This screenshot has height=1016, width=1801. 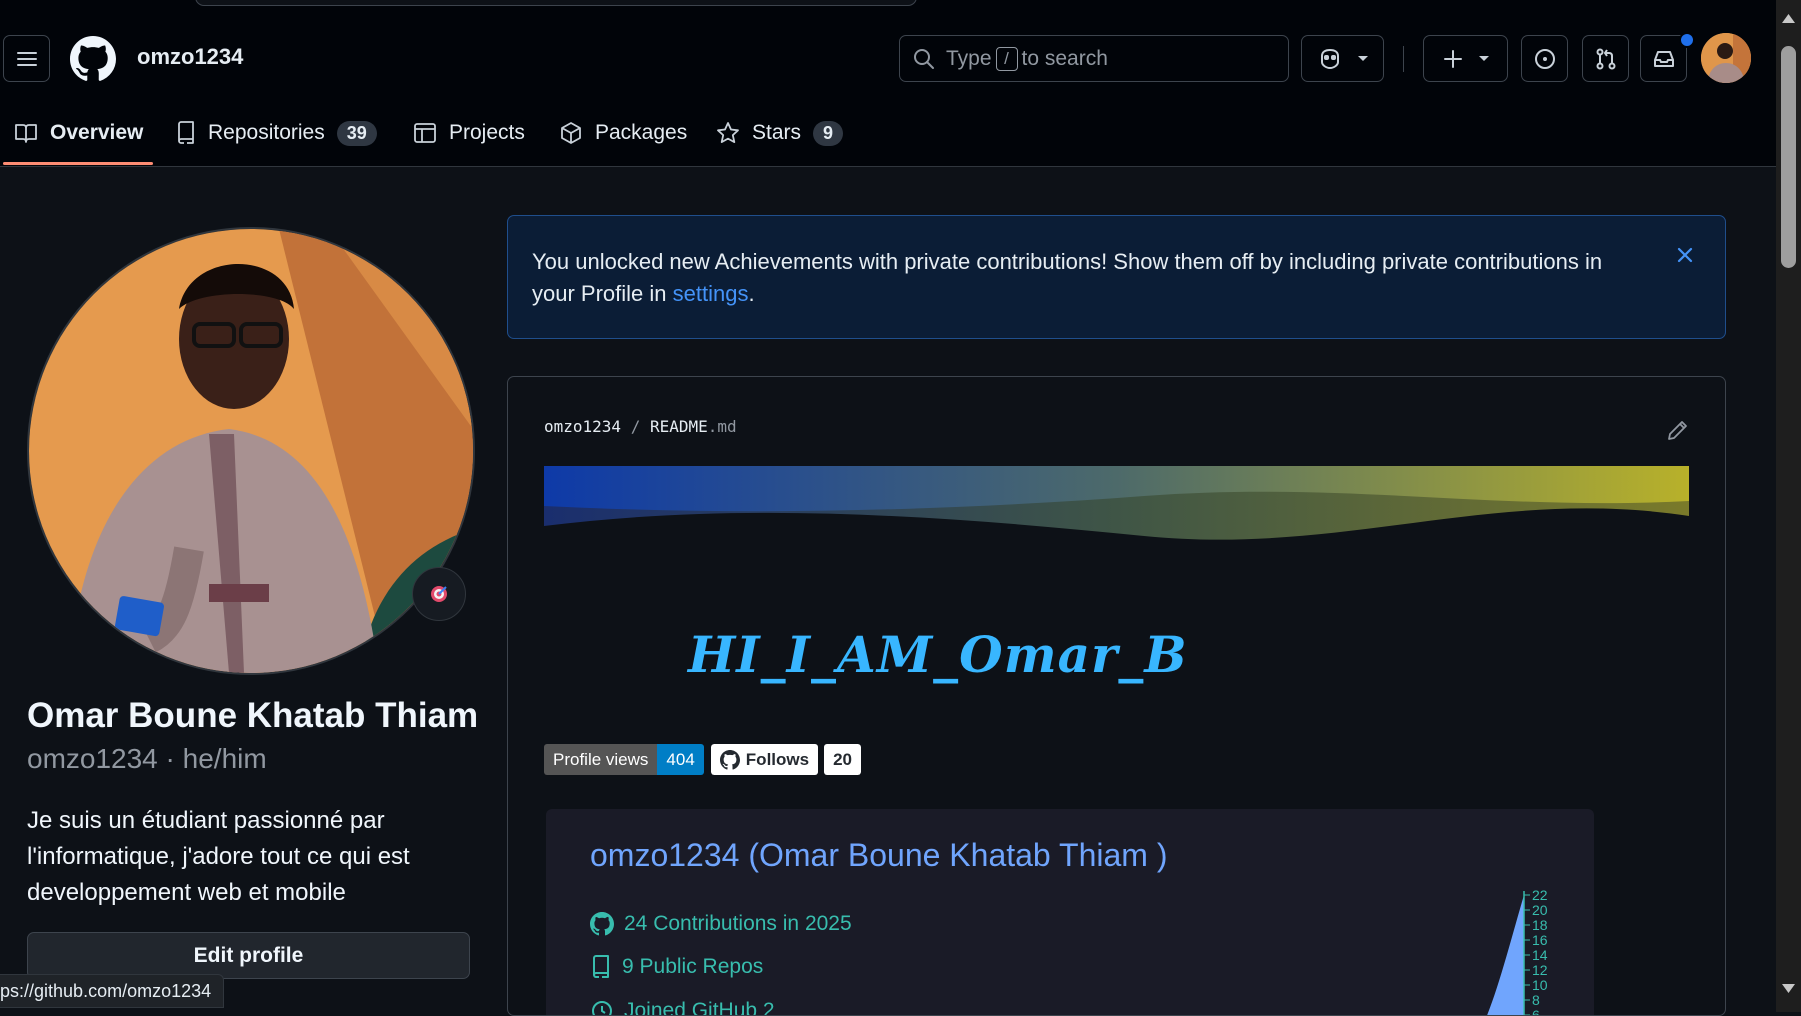 What do you see at coordinates (571, 133) in the screenshot?
I see `package-icon` at bounding box center [571, 133].